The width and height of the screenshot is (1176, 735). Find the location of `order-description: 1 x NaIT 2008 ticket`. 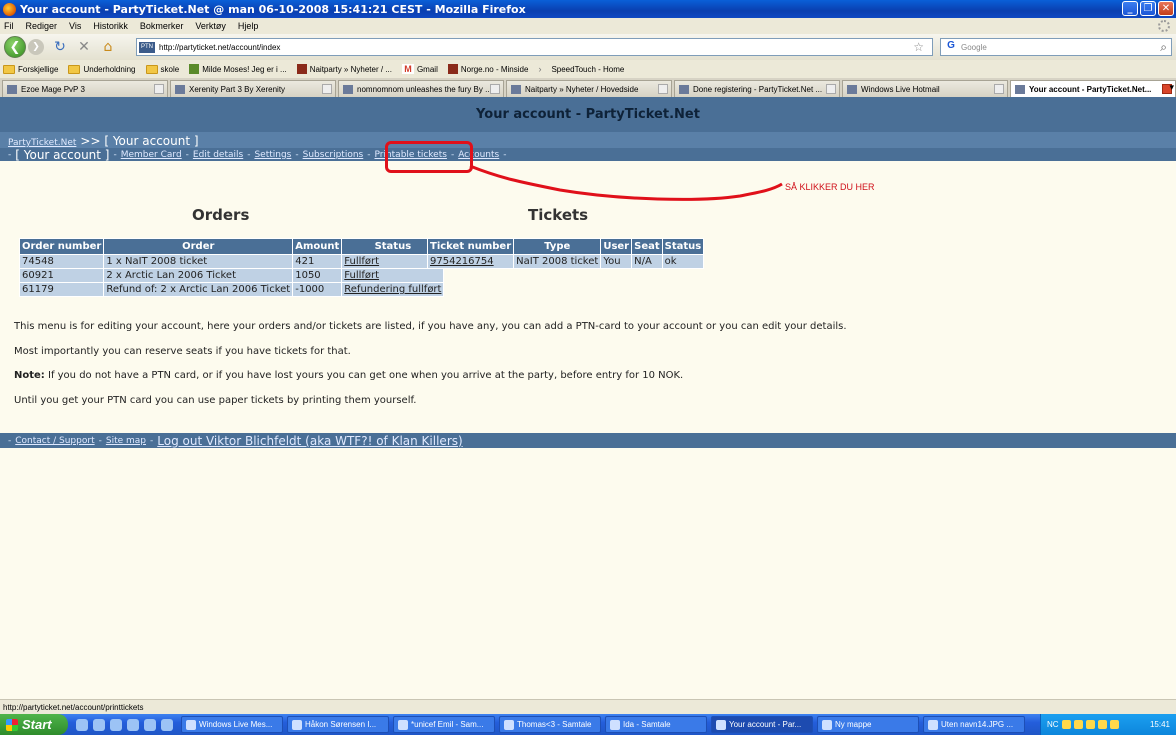

order-description: 1 x NaIT 2008 ticket is located at coordinates (198, 261).